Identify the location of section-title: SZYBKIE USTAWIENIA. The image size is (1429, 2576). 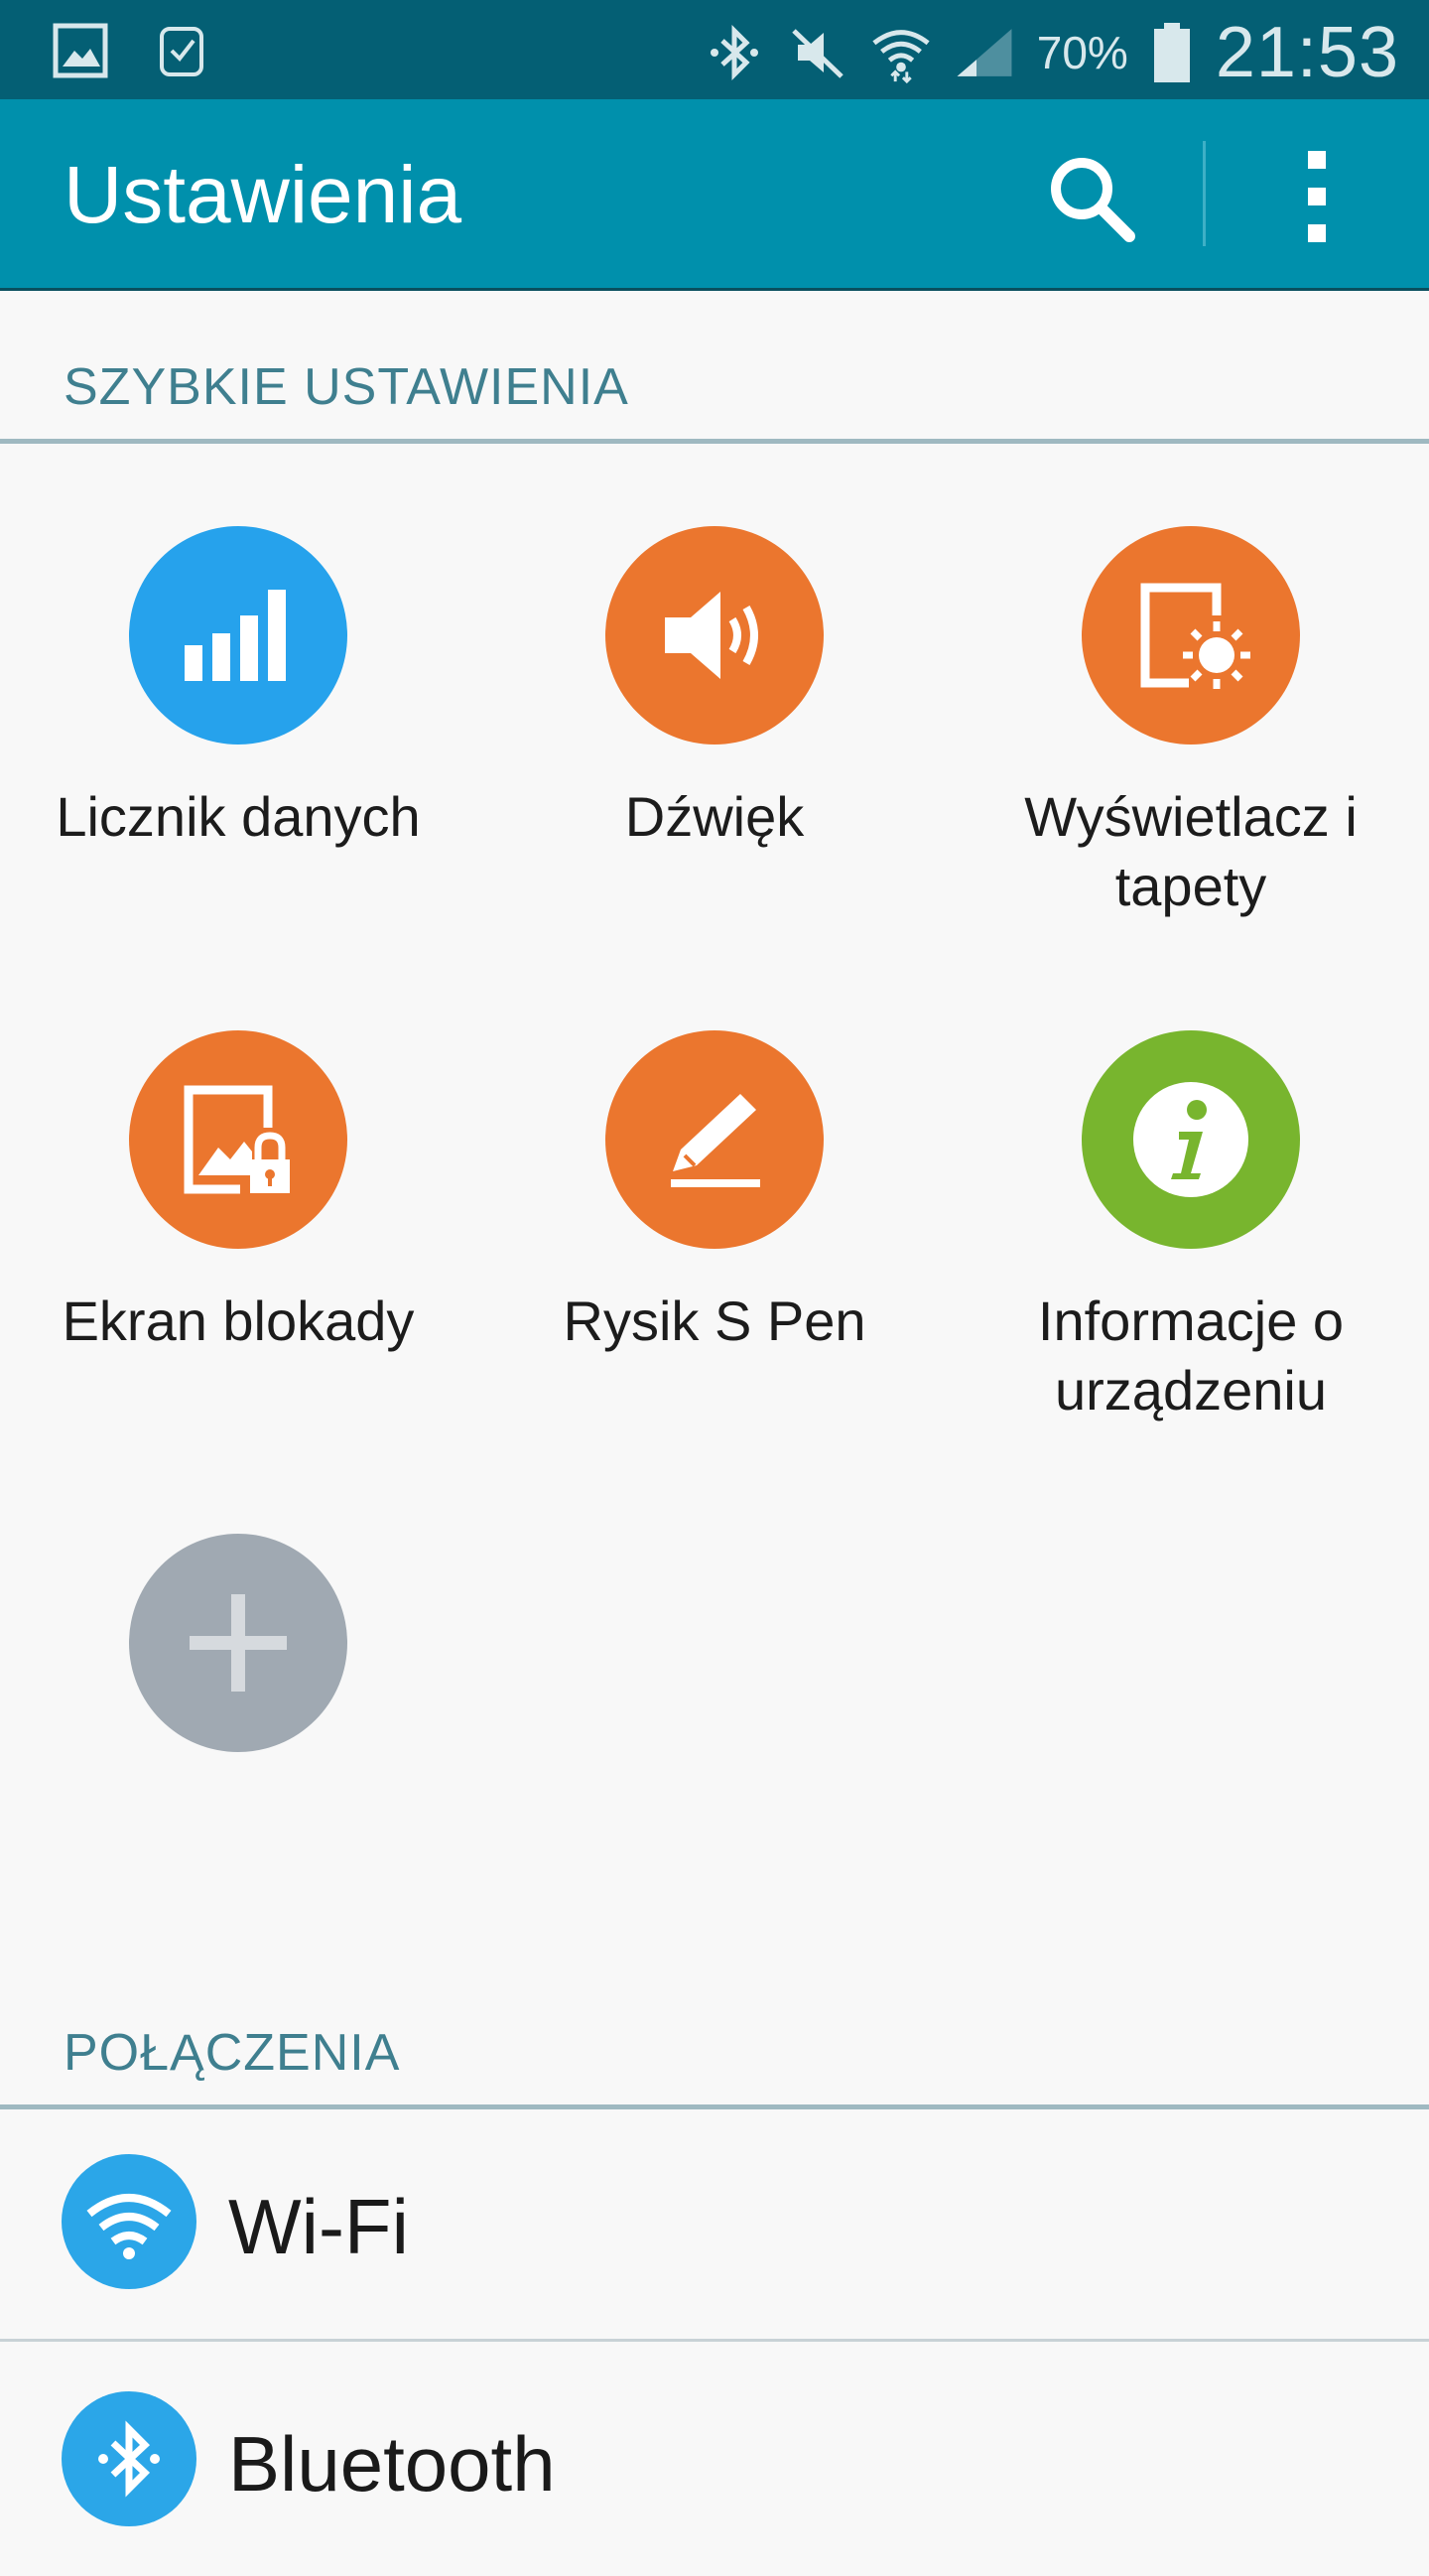
(346, 387).